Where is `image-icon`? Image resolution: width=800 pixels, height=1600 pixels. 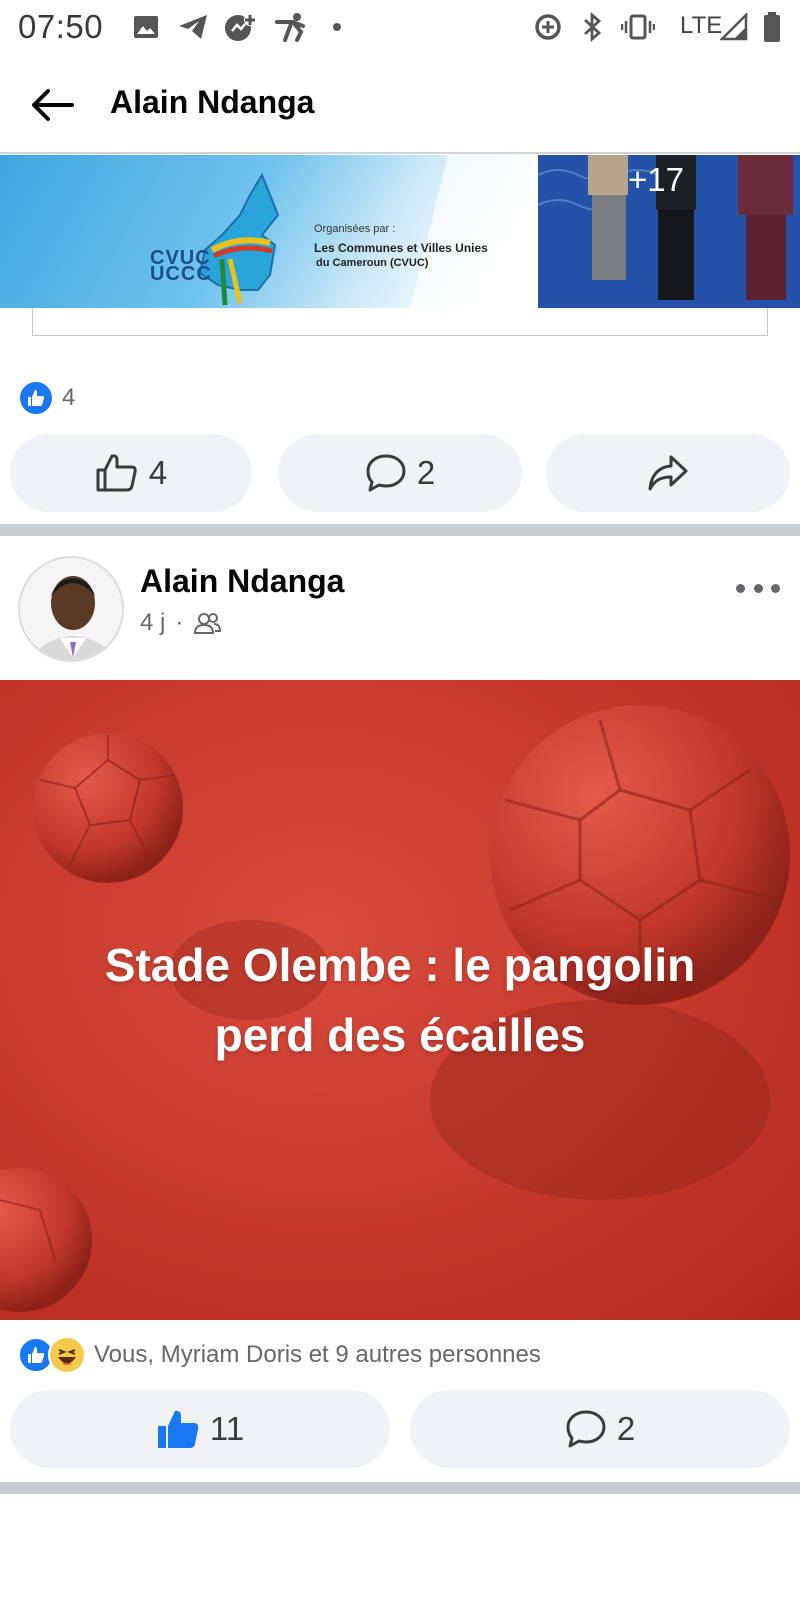 image-icon is located at coordinates (146, 27).